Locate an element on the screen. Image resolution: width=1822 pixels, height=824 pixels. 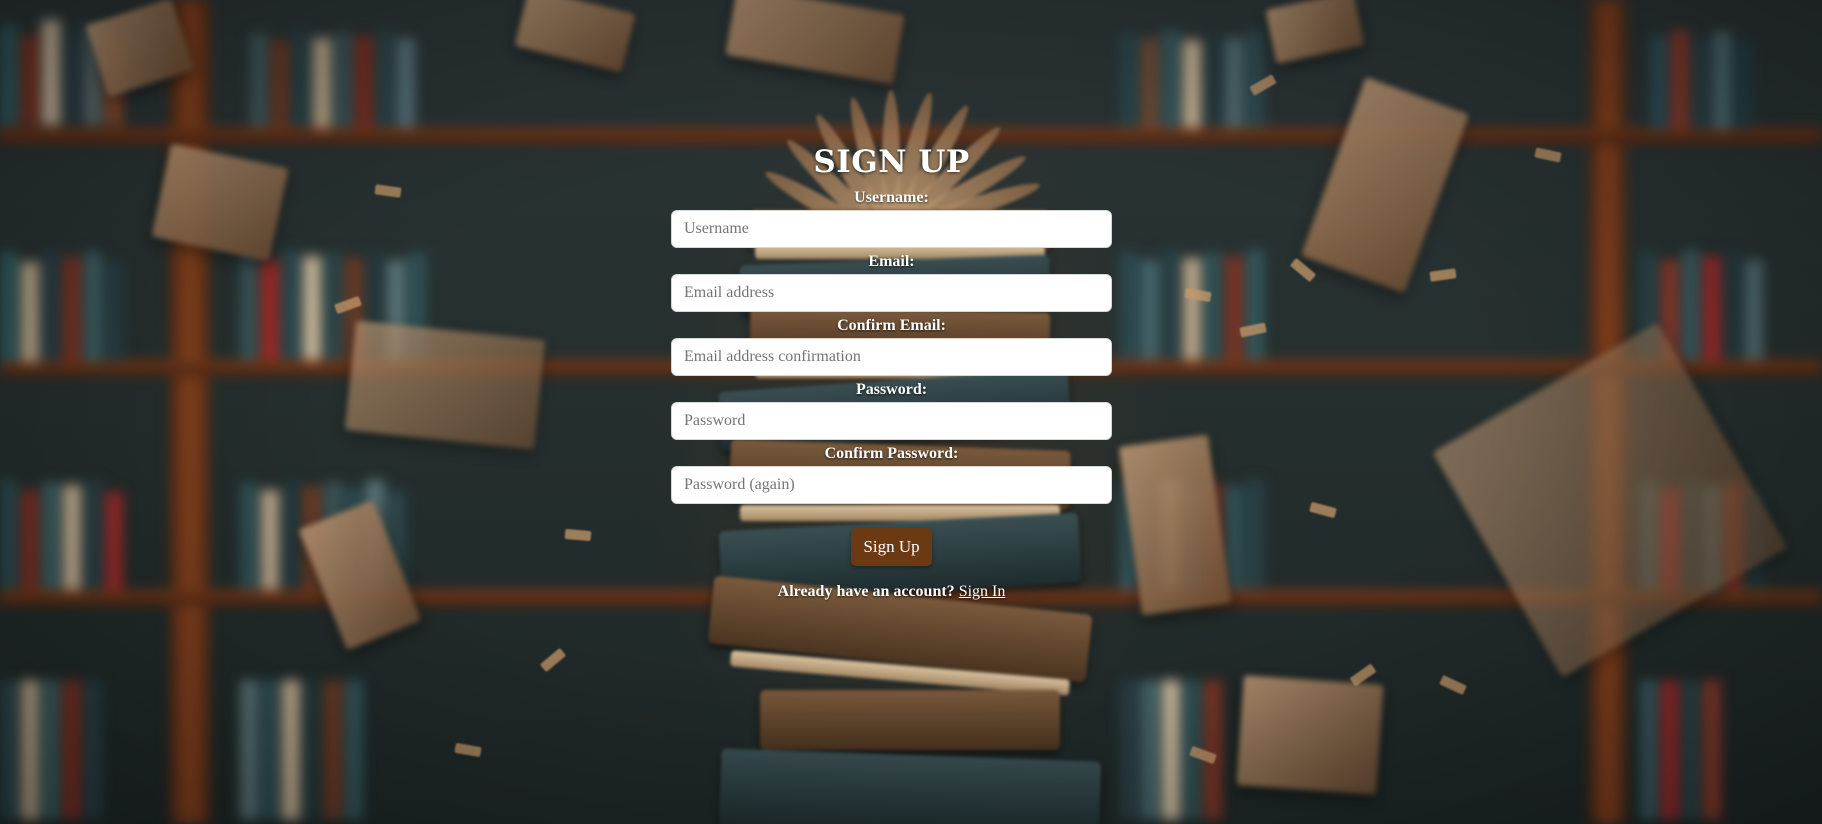
confirm-password-label: Confirm Password: is located at coordinates (891, 453).